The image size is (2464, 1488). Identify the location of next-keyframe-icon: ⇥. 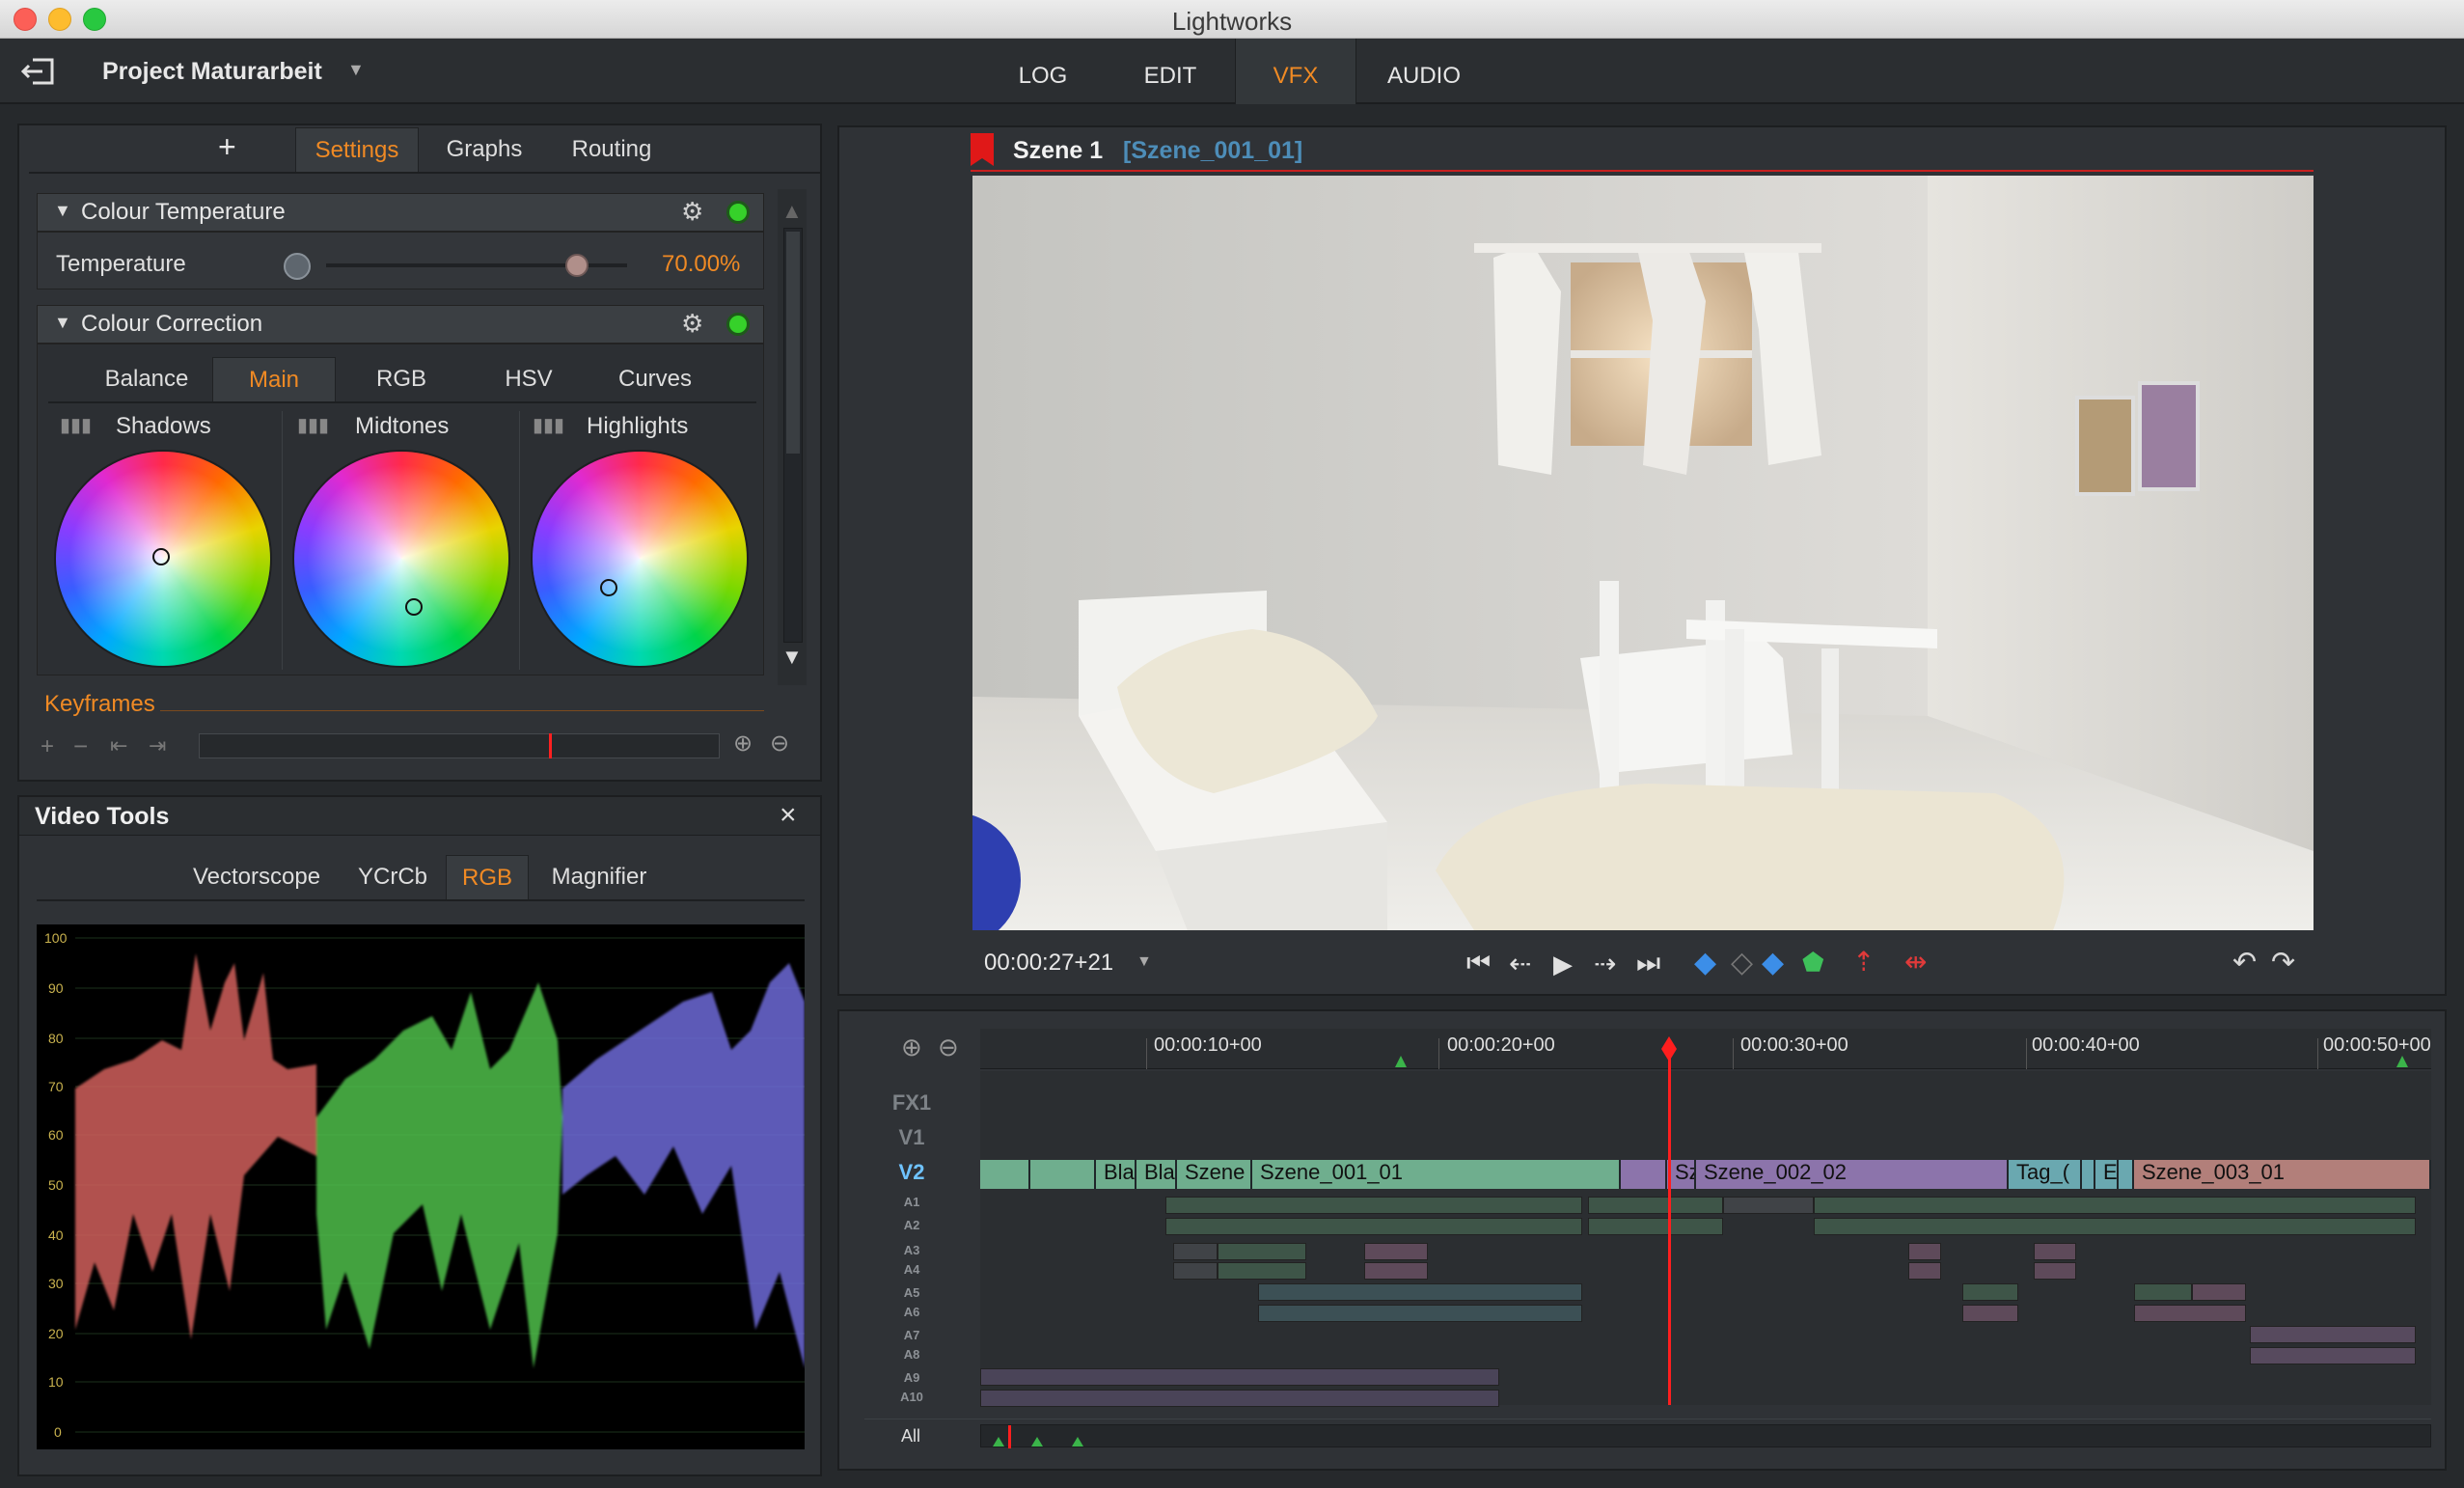
(157, 745).